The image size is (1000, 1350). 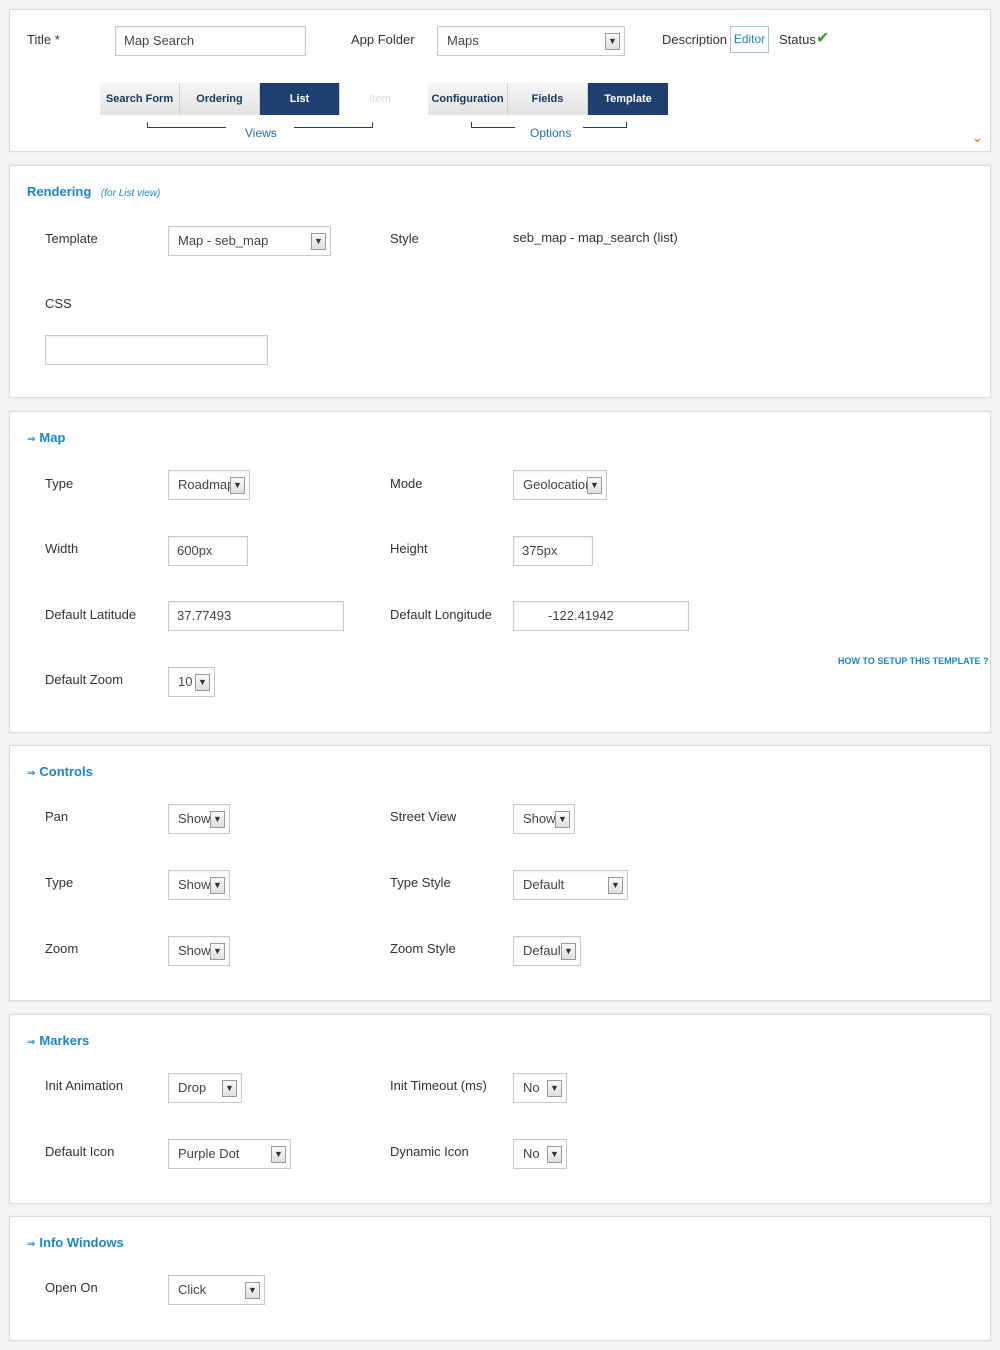 I want to click on title-label: Title *, so click(x=43, y=39).